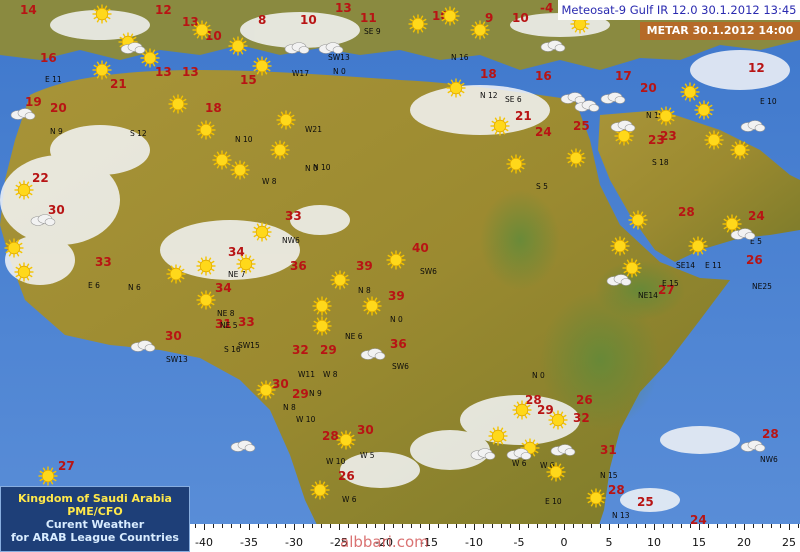  Describe the element at coordinates (756, 68) in the screenshot. I see `temperature-label: 12` at that location.